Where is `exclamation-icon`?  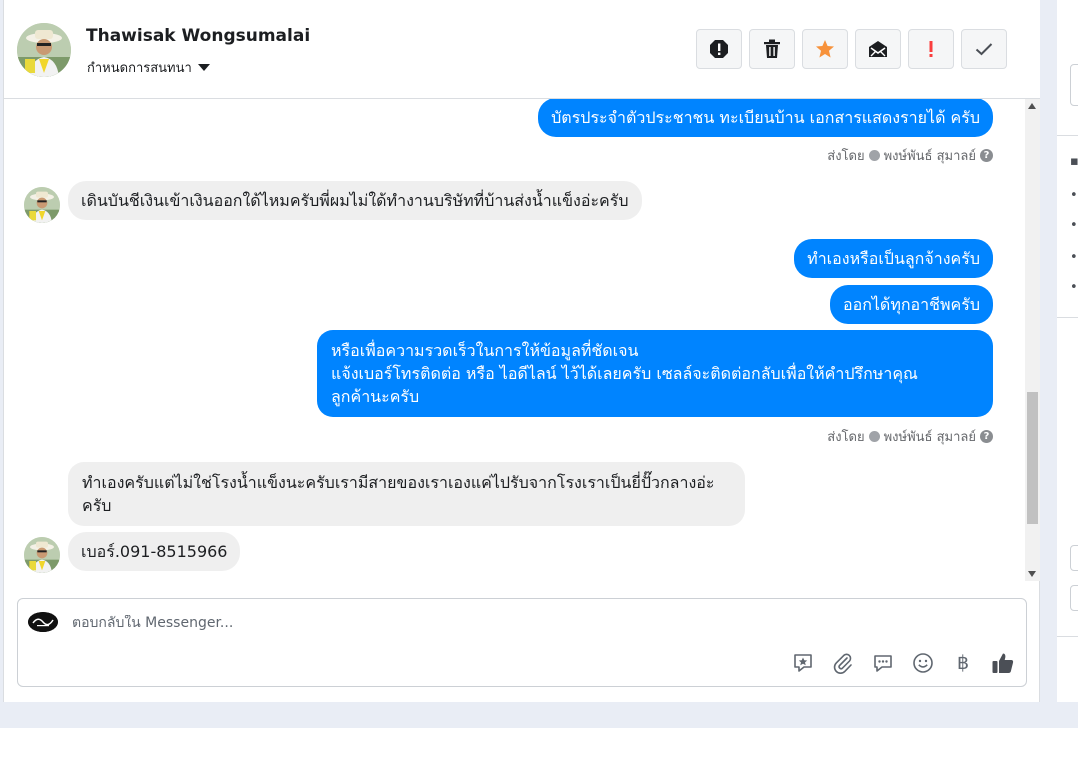
exclamation-icon is located at coordinates (931, 49).